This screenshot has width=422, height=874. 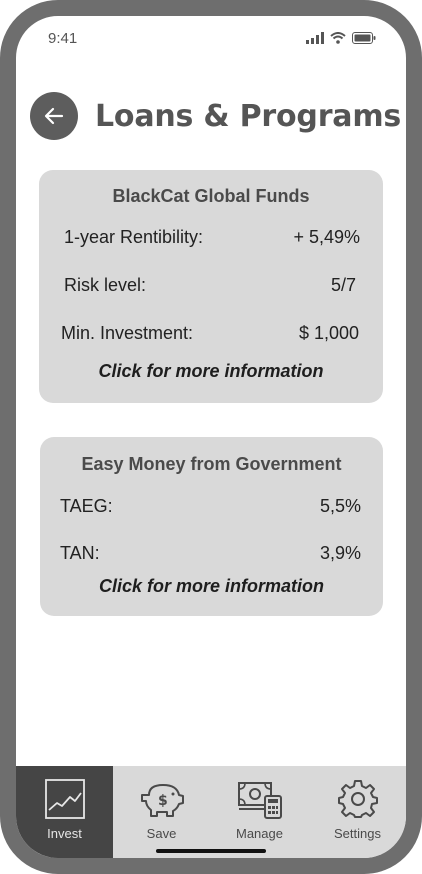 I want to click on battery-icon, so click(x=364, y=38).